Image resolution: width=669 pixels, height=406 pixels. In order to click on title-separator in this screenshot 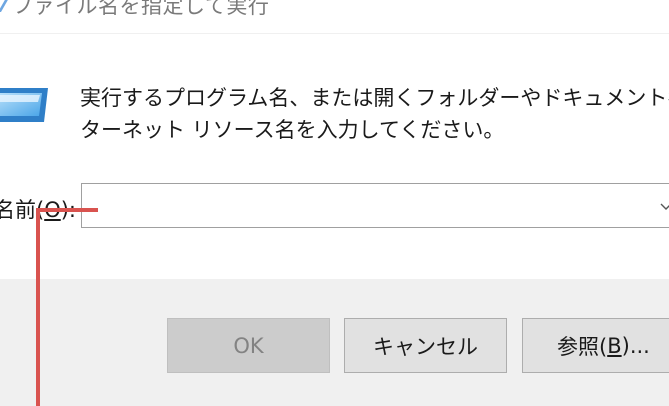, I will do `click(334, 33)`.